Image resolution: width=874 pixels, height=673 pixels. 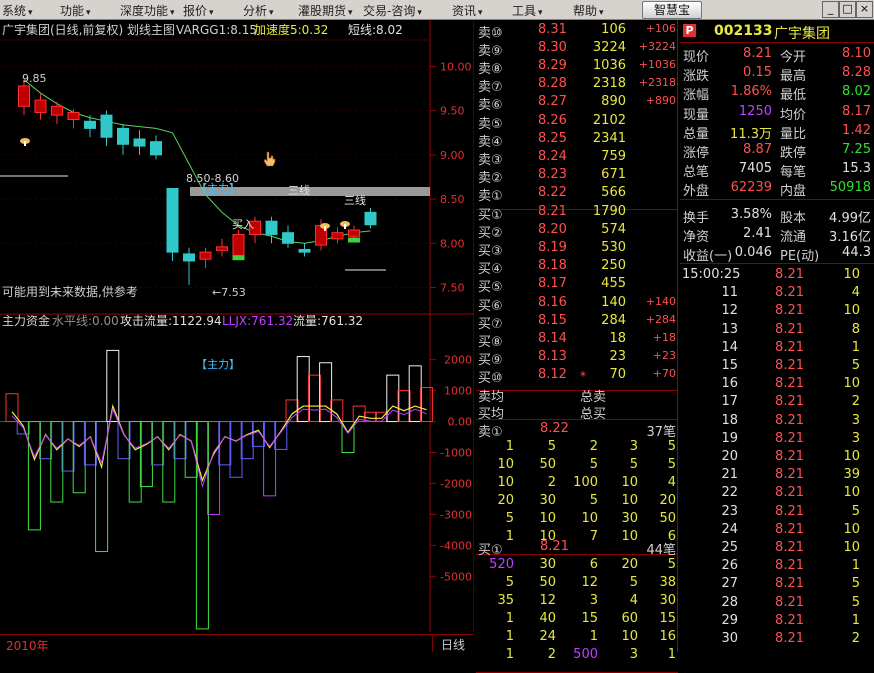 What do you see at coordinates (777, 171) in the screenshot?
I see `quote-row: 总笔 7405 每笔 15.3` at bounding box center [777, 171].